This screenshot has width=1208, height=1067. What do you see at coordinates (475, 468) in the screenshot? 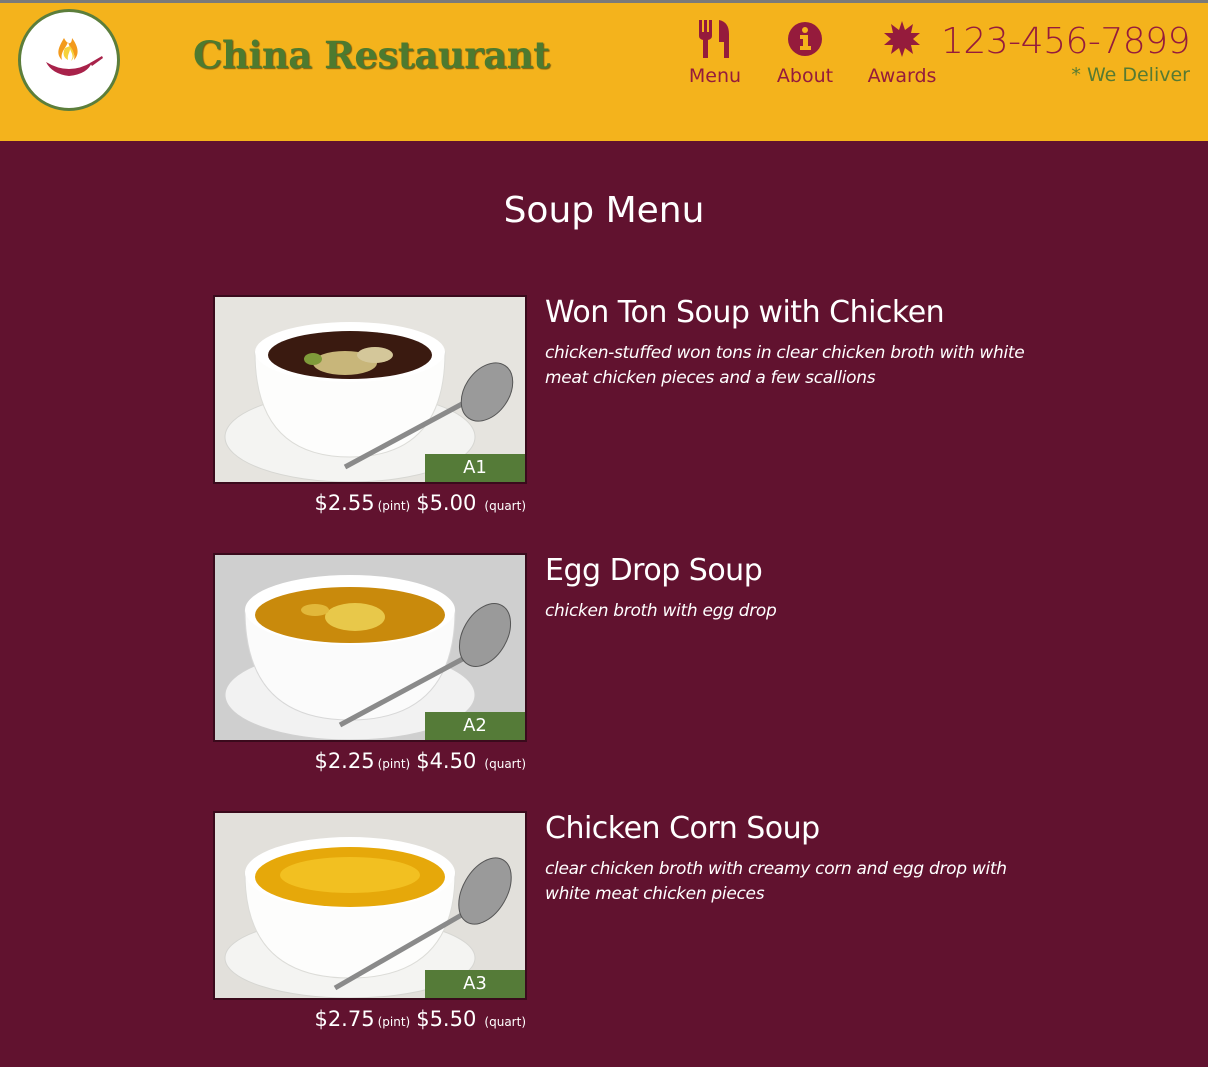
I see `item-code-badge: A1` at bounding box center [475, 468].